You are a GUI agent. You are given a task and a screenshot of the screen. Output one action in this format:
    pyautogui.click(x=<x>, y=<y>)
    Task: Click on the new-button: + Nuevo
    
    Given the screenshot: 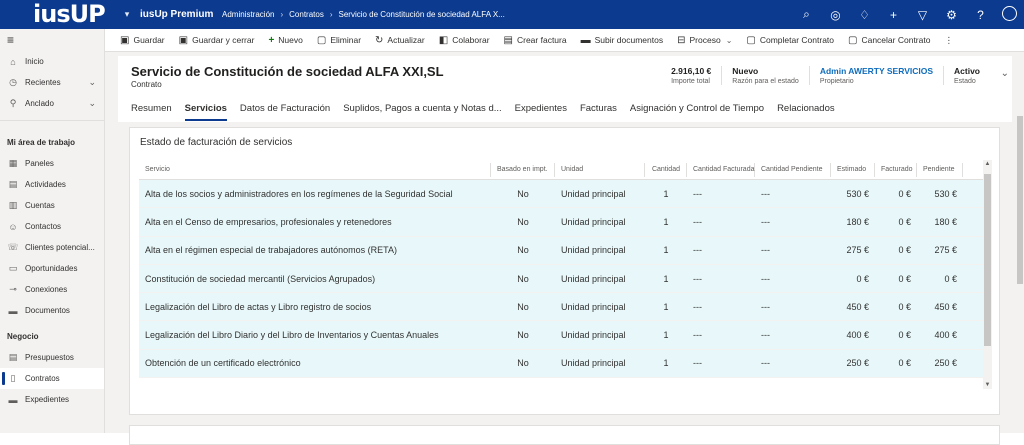 What is the action you would take?
    pyautogui.click(x=285, y=40)
    